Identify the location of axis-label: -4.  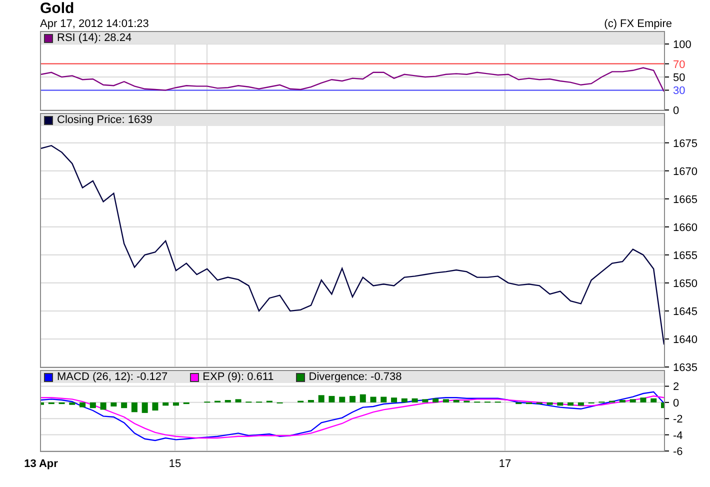
(678, 436).